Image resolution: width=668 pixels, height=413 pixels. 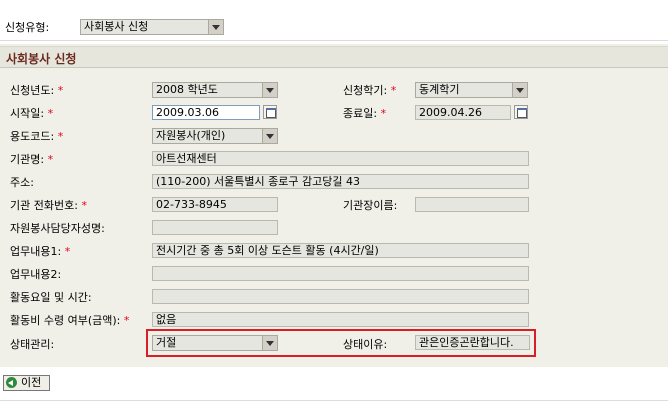 I want to click on purpose-select: 자원봉사(개인), so click(x=215, y=136).